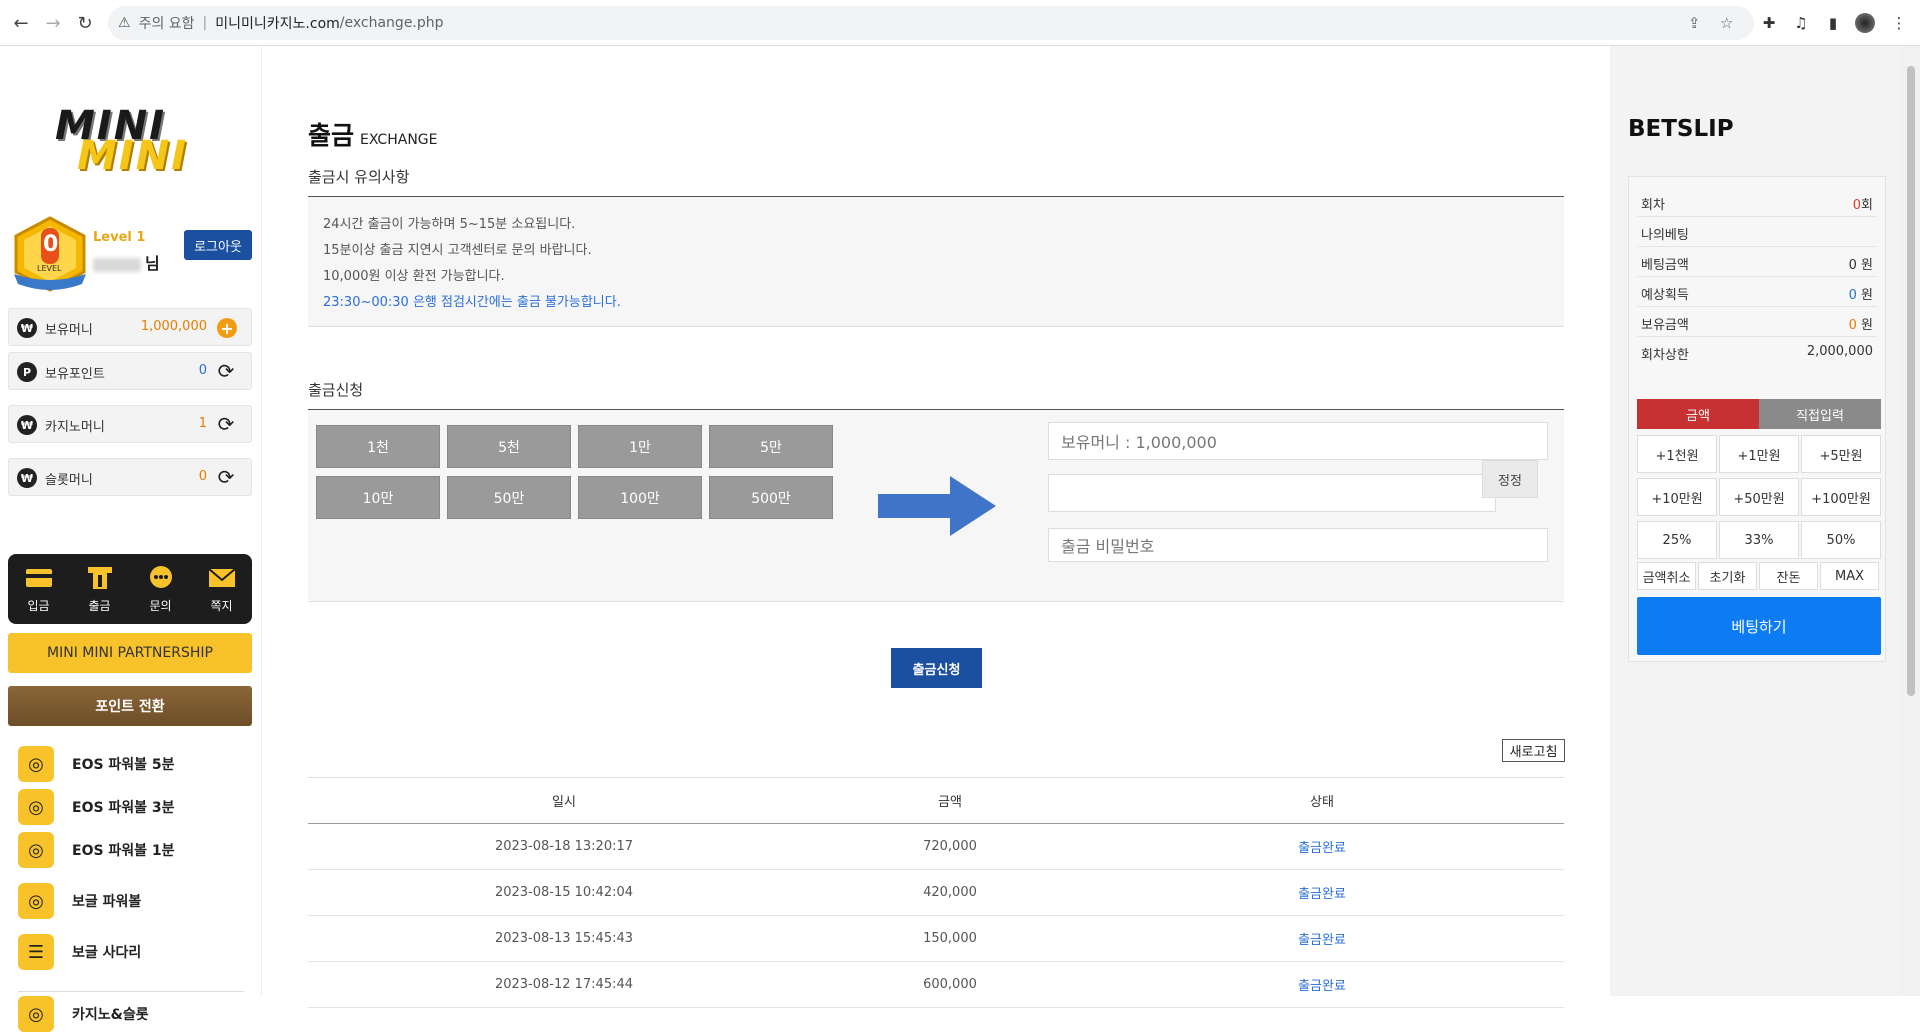 This screenshot has width=1920, height=1032. I want to click on add-1m-button: +100만원, so click(1841, 497).